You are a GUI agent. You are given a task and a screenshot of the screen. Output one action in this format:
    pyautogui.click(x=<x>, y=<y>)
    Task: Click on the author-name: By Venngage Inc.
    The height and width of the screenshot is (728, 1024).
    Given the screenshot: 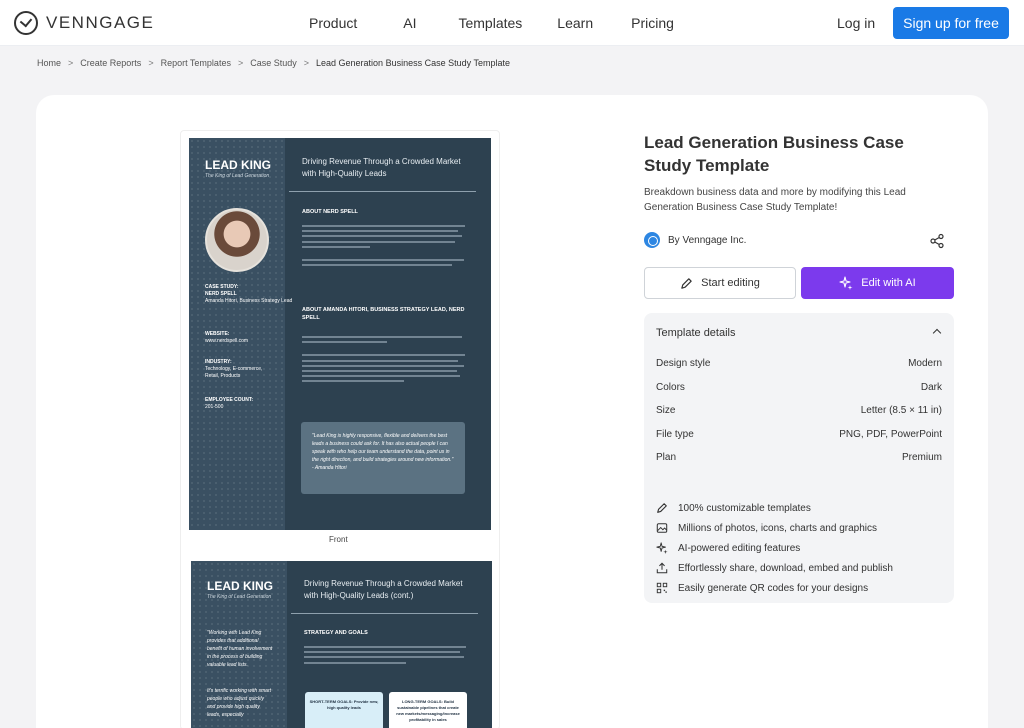 What is the action you would take?
    pyautogui.click(x=707, y=240)
    